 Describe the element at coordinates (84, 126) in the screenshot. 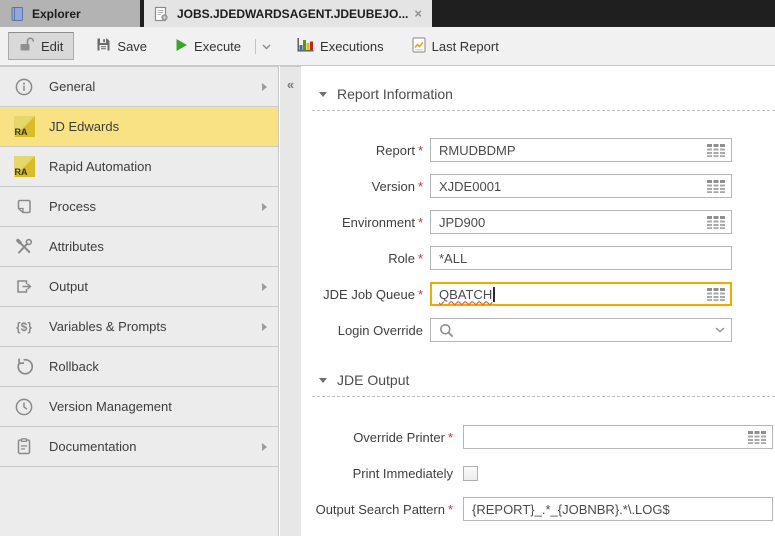

I see `sidebar-item-label: JD Edwards` at that location.